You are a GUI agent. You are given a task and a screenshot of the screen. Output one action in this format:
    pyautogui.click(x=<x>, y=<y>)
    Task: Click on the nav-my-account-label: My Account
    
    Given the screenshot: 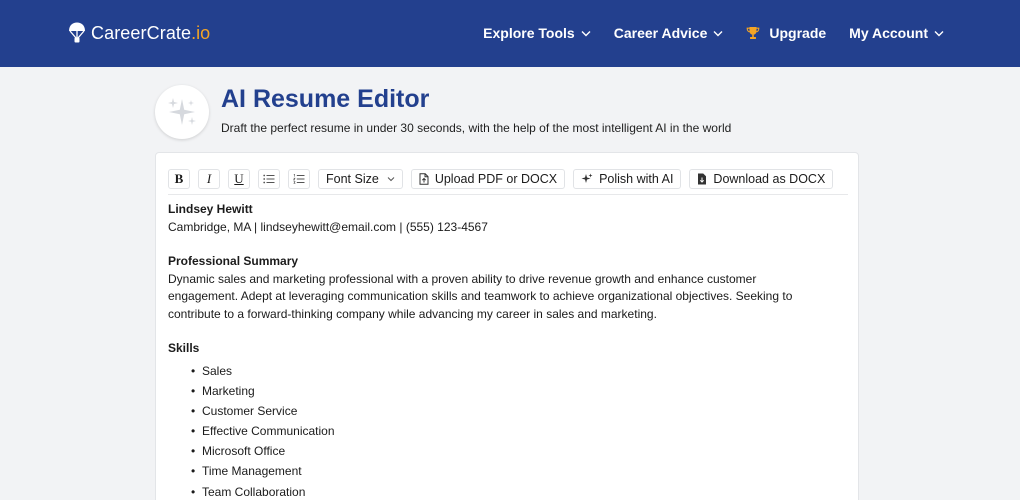 What is the action you would take?
    pyautogui.click(x=888, y=33)
    